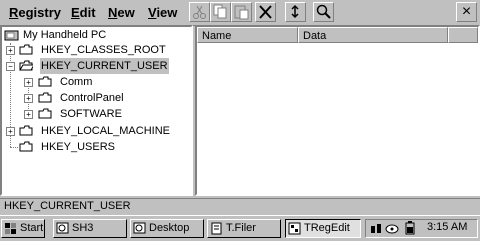 The image size is (480, 241). I want to click on task-label: T.Filer, so click(241, 228).